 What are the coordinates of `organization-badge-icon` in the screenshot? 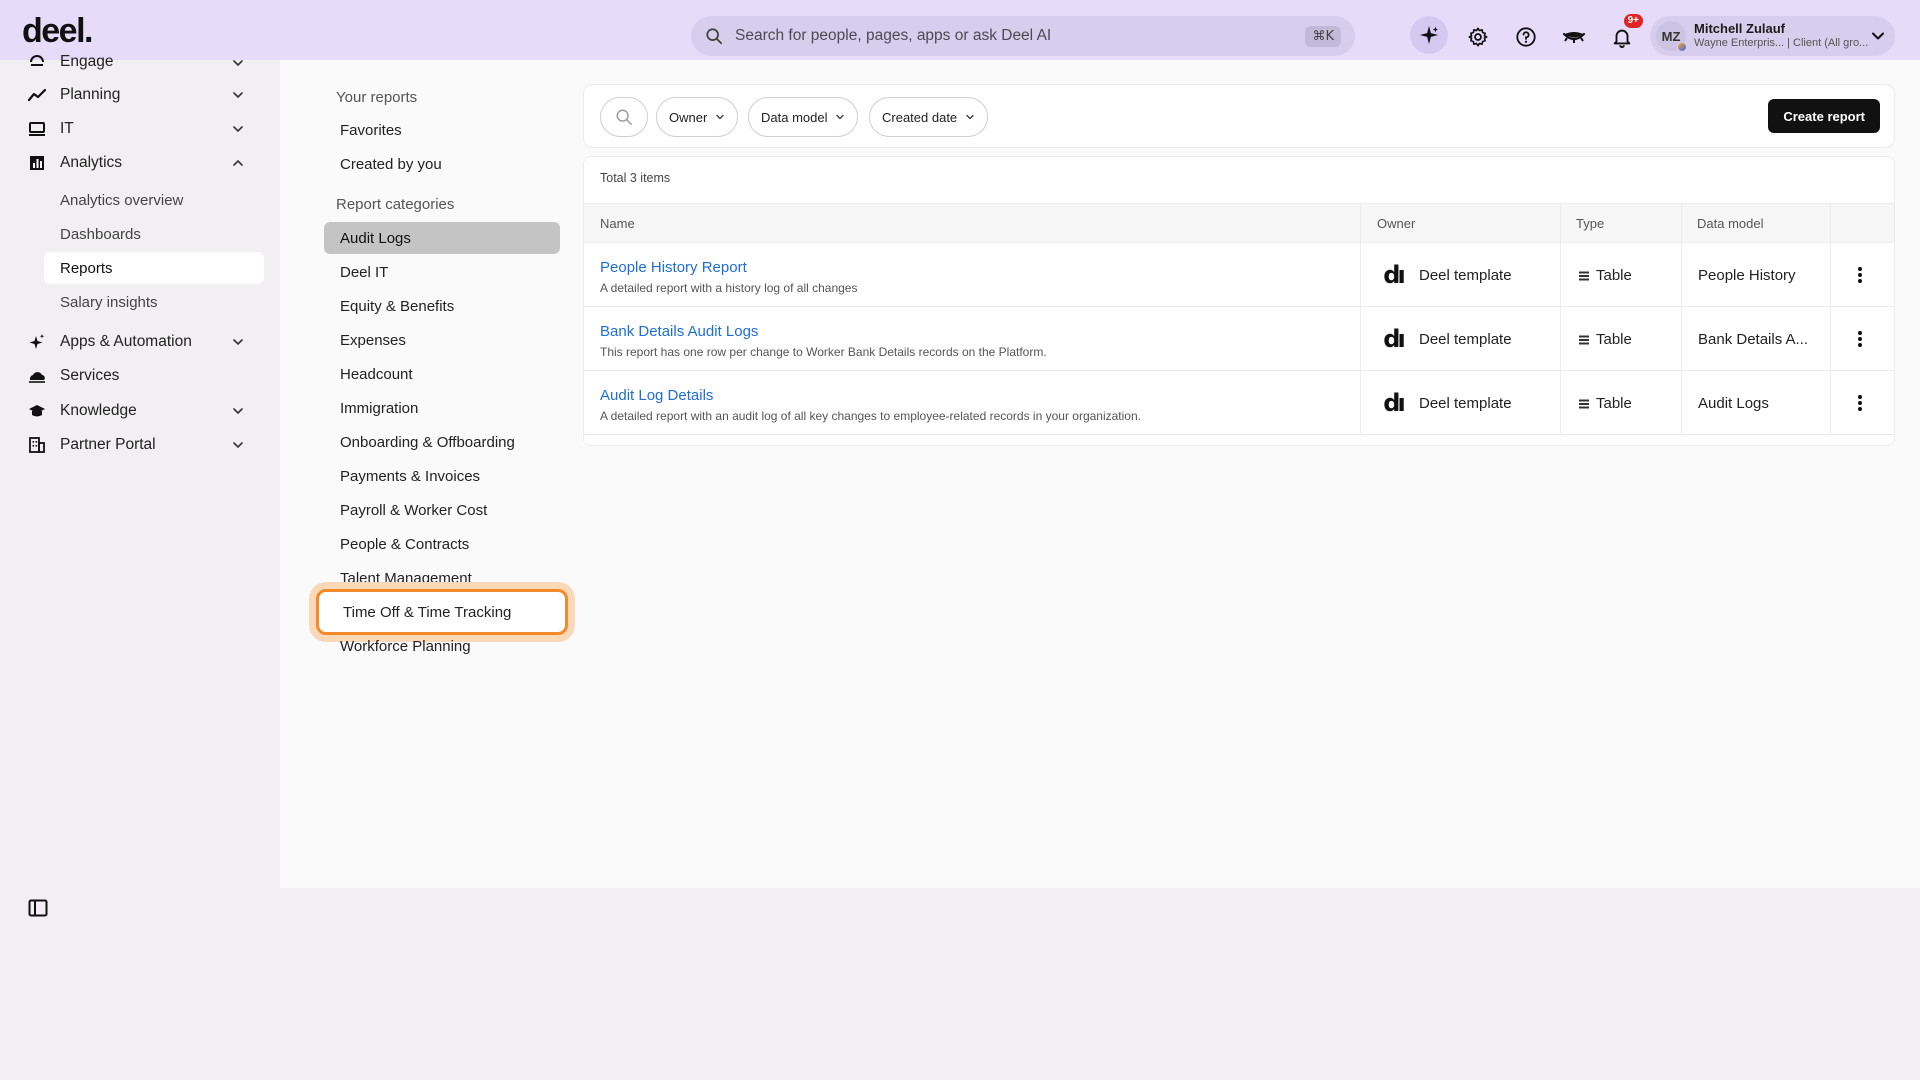 It's located at (1682, 47).